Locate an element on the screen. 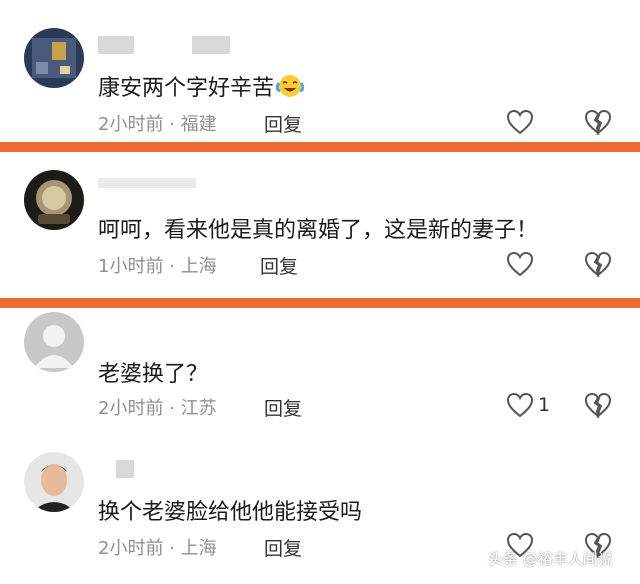  comment-text: 呵呵，看来他是真的离婚了，这是新的妻子！ is located at coordinates (318, 230).